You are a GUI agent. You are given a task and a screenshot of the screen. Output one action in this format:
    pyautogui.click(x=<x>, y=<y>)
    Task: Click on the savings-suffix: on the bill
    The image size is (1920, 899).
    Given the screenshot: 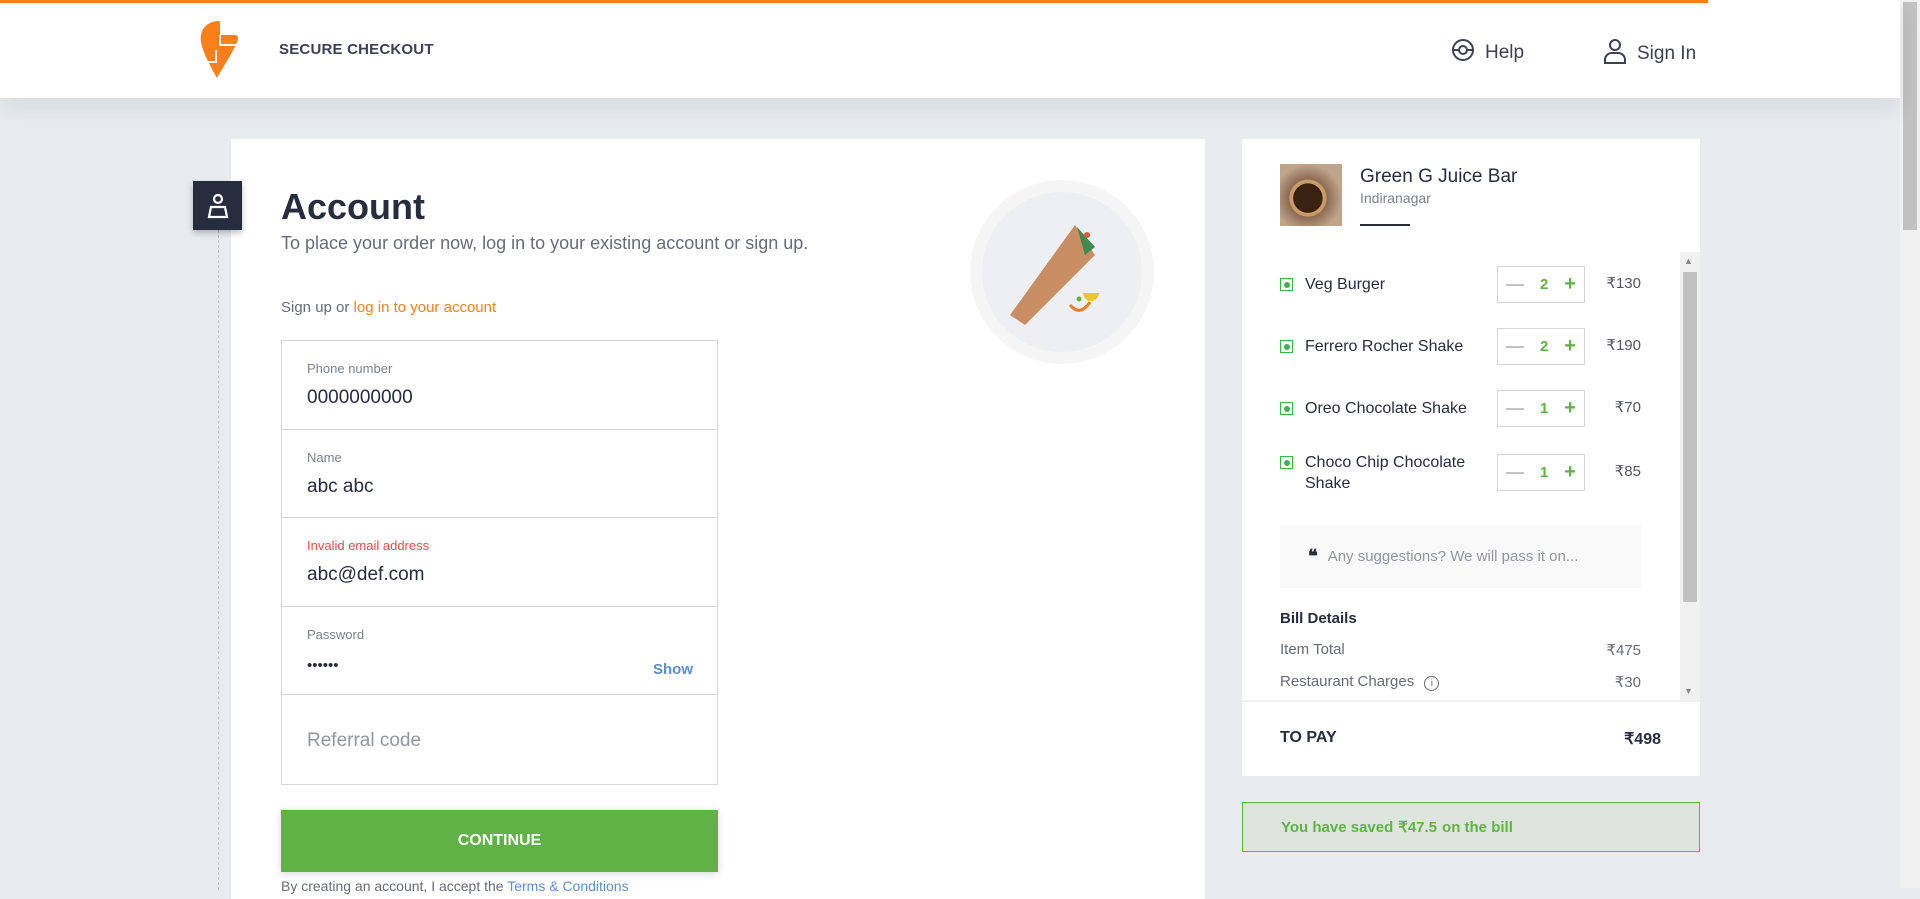 What is the action you would take?
    pyautogui.click(x=1477, y=827)
    